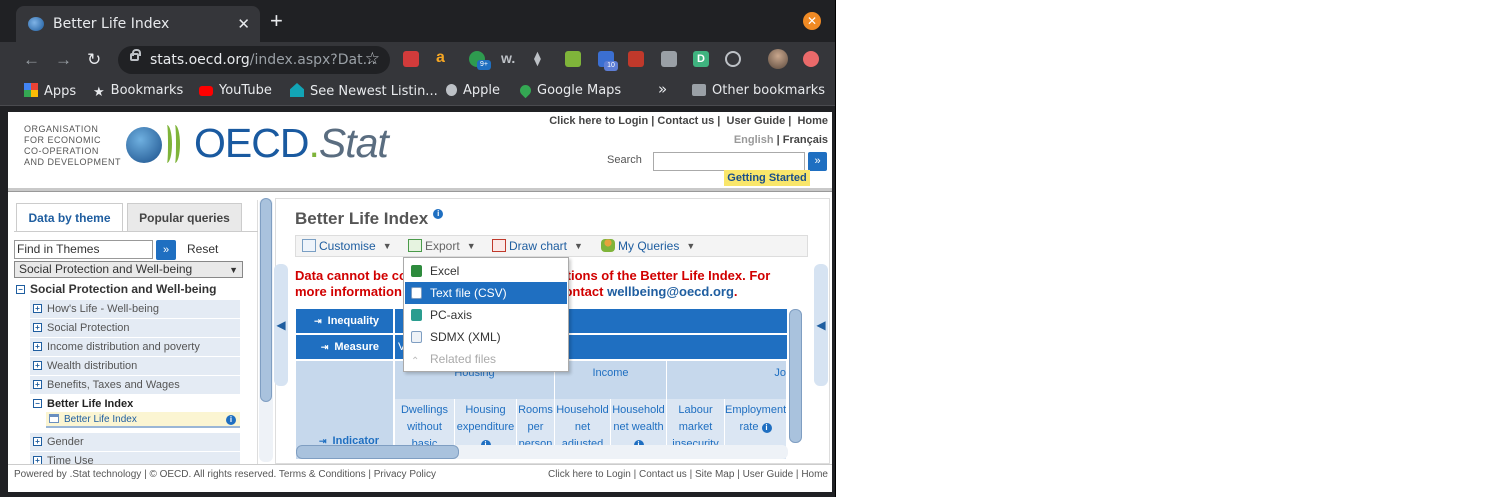  Describe the element at coordinates (94, 60) in the screenshot. I see `reload-icon: ↻` at that location.